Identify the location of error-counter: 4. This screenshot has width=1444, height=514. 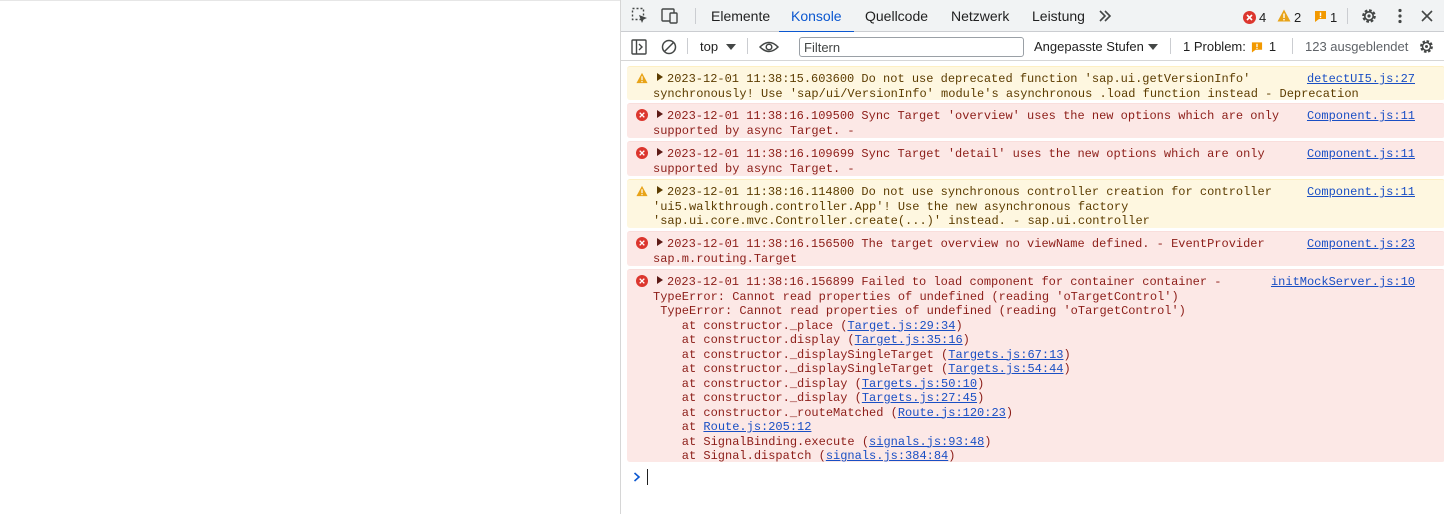
(1254, 17).